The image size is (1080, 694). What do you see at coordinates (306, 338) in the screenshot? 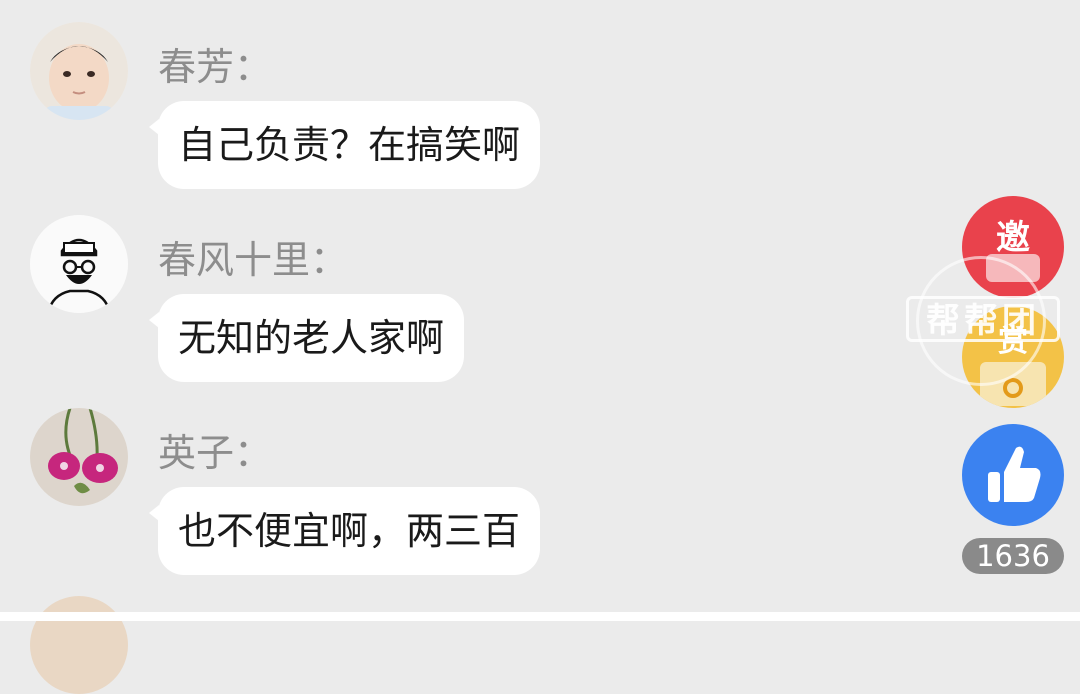
I see `message-bubble: 无知的老人家啊` at bounding box center [306, 338].